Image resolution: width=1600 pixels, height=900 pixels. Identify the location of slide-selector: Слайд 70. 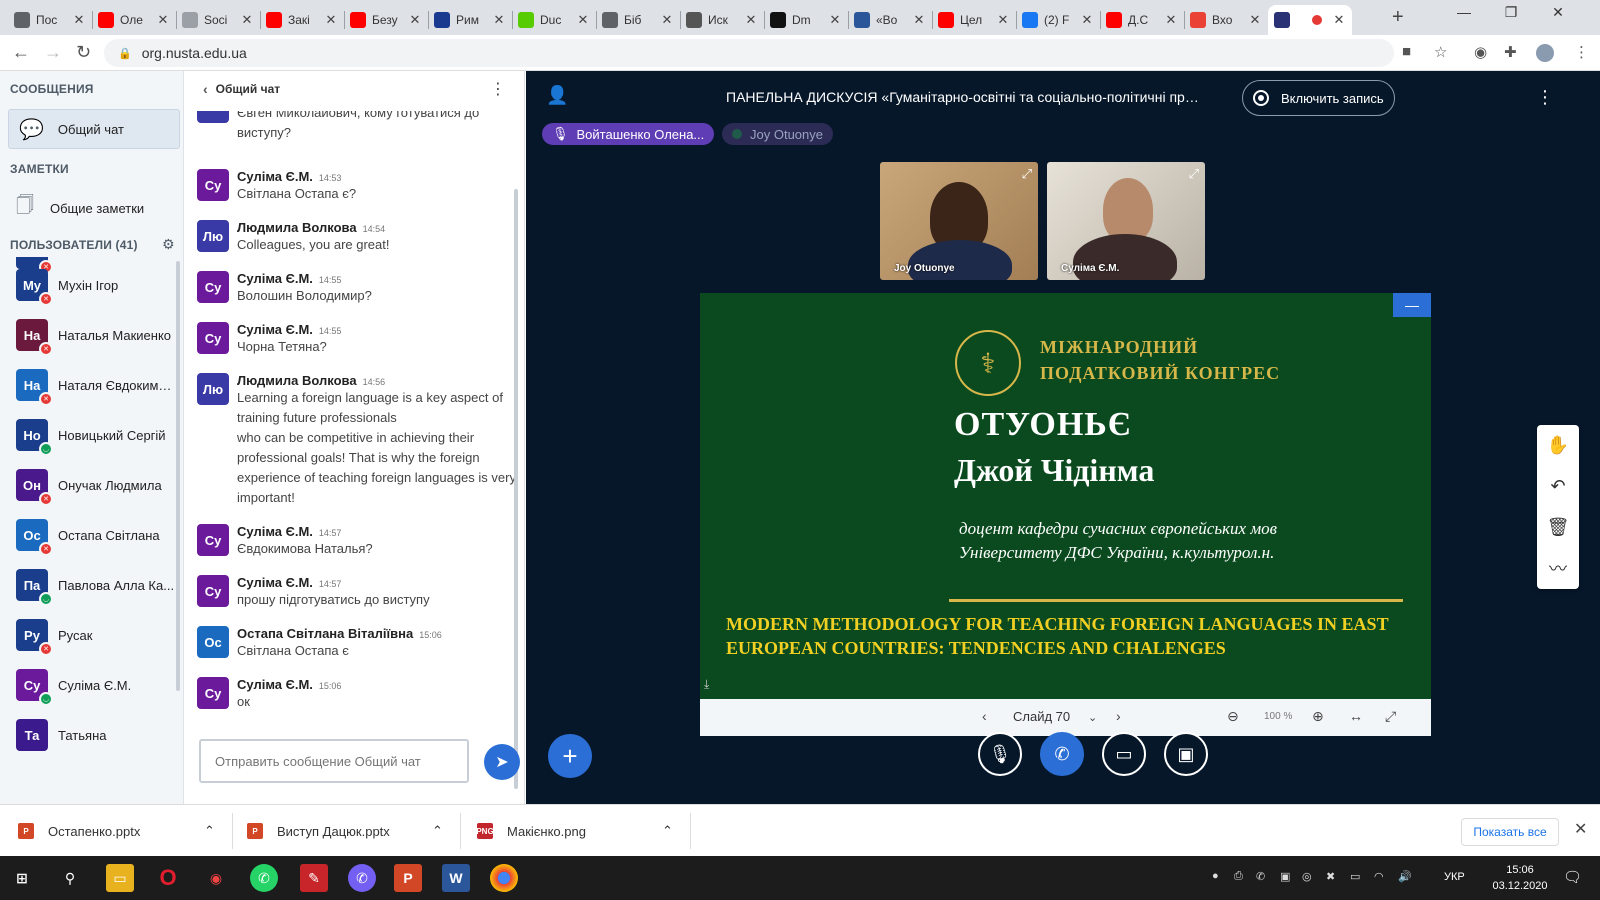
(1041, 716).